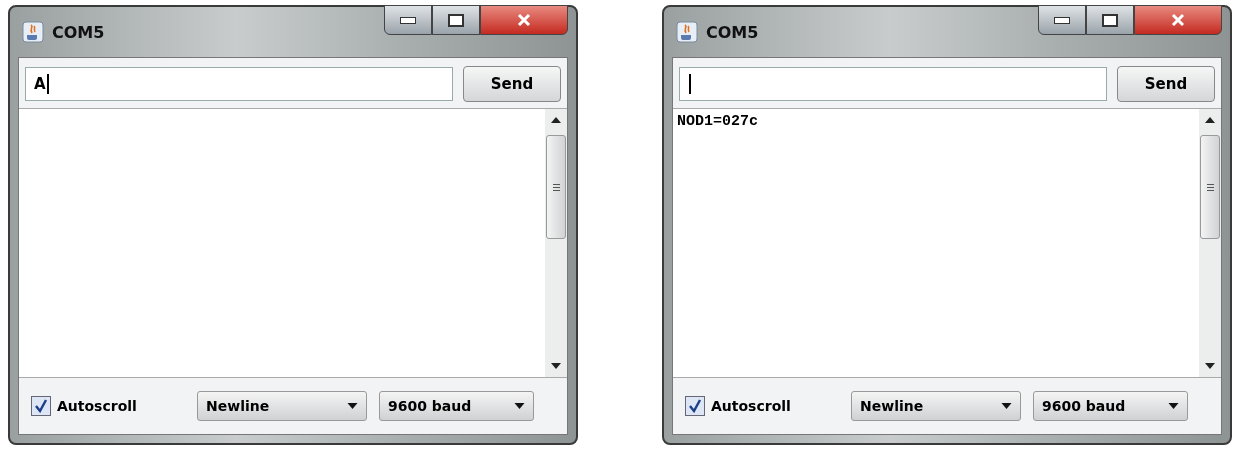 This screenshot has height=453, width=1255. I want to click on input-field: A, so click(239, 84).